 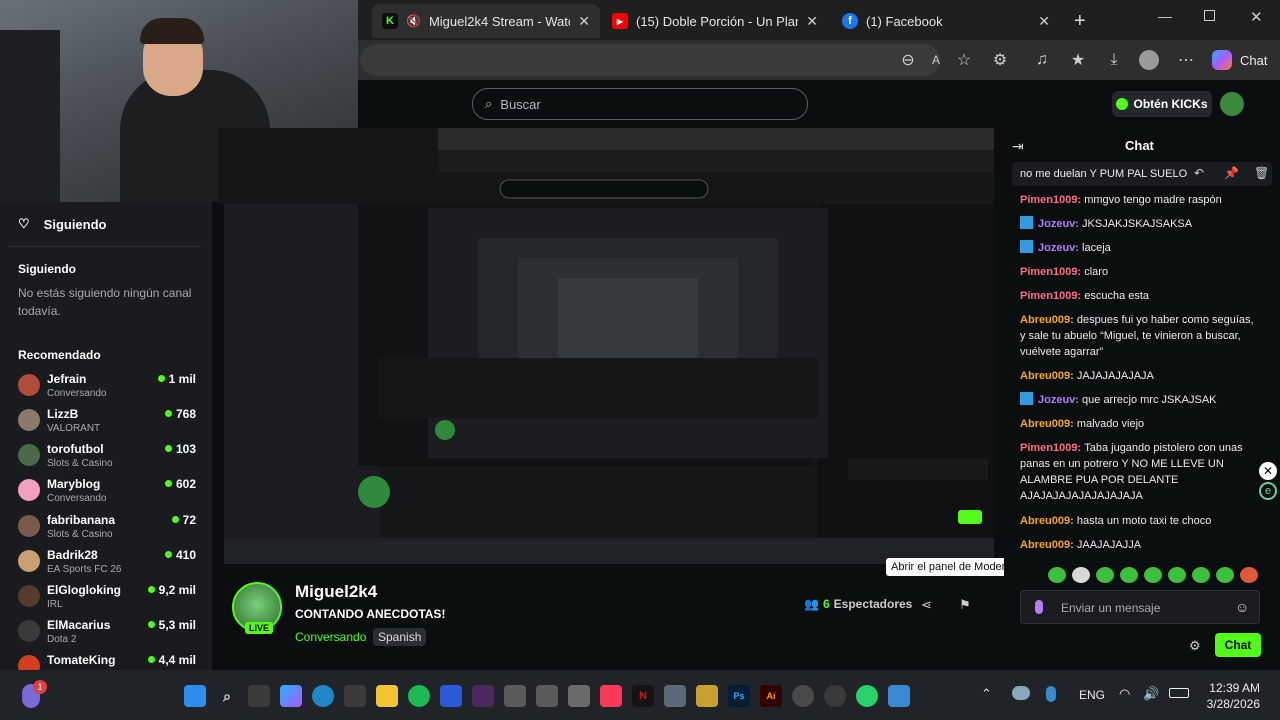 What do you see at coordinates (336, 592) in the screenshot?
I see `streamer-name: Miguel2k4` at bounding box center [336, 592].